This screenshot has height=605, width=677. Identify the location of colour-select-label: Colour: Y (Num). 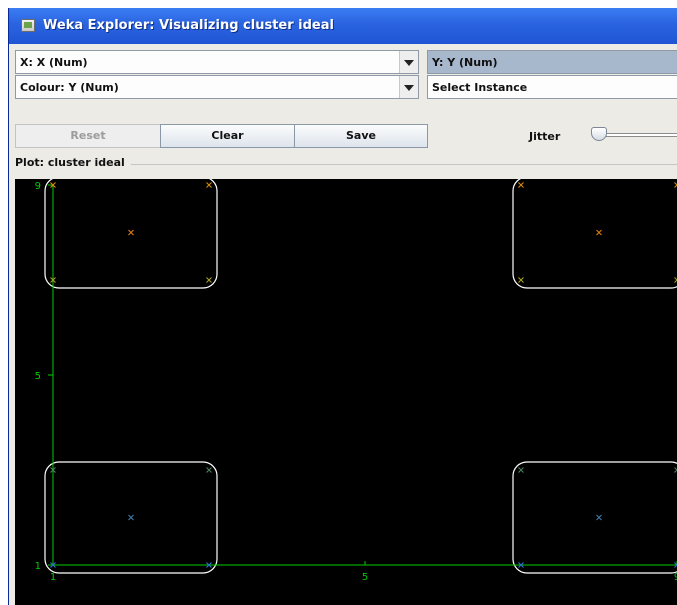
(69, 87).